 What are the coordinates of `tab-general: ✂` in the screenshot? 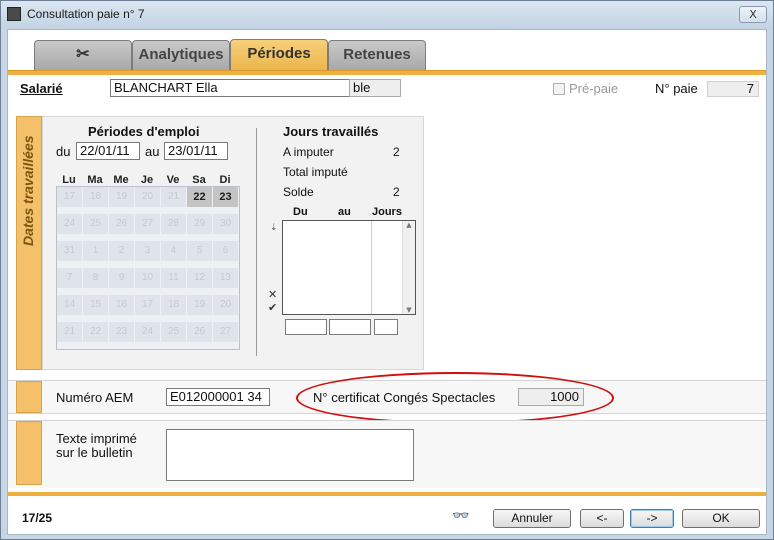 It's located at (83, 55).